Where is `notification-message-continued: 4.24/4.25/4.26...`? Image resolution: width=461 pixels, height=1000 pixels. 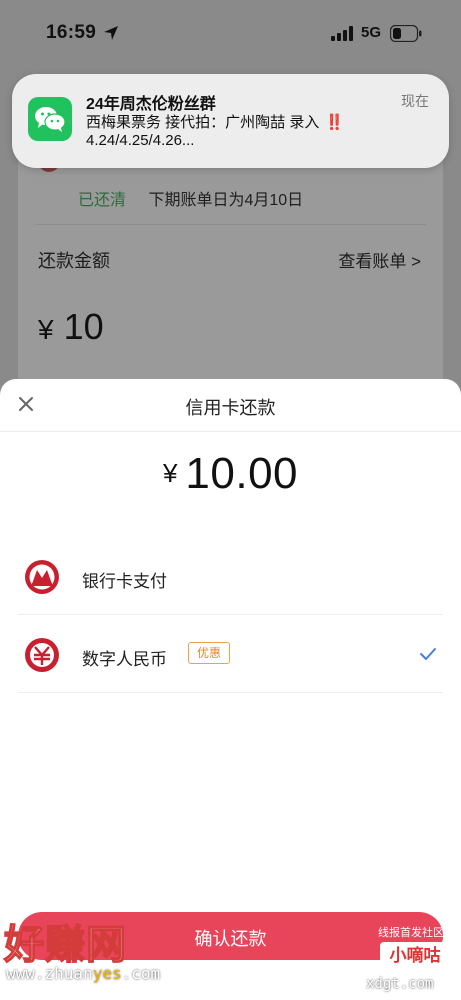 notification-message-continued: 4.24/4.25/4.26... is located at coordinates (140, 140).